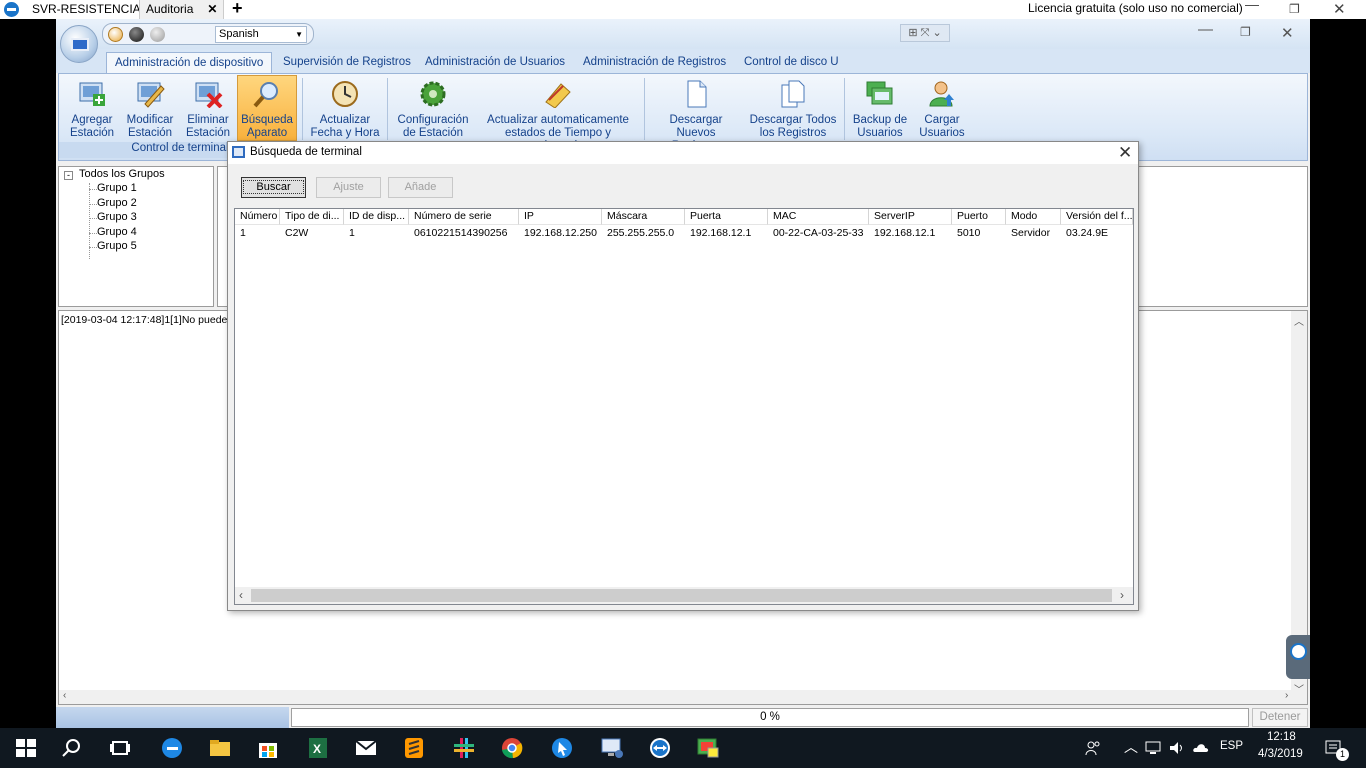 Image resolution: width=1366 pixels, height=768 pixels. I want to click on tree-line, so click(93, 204).